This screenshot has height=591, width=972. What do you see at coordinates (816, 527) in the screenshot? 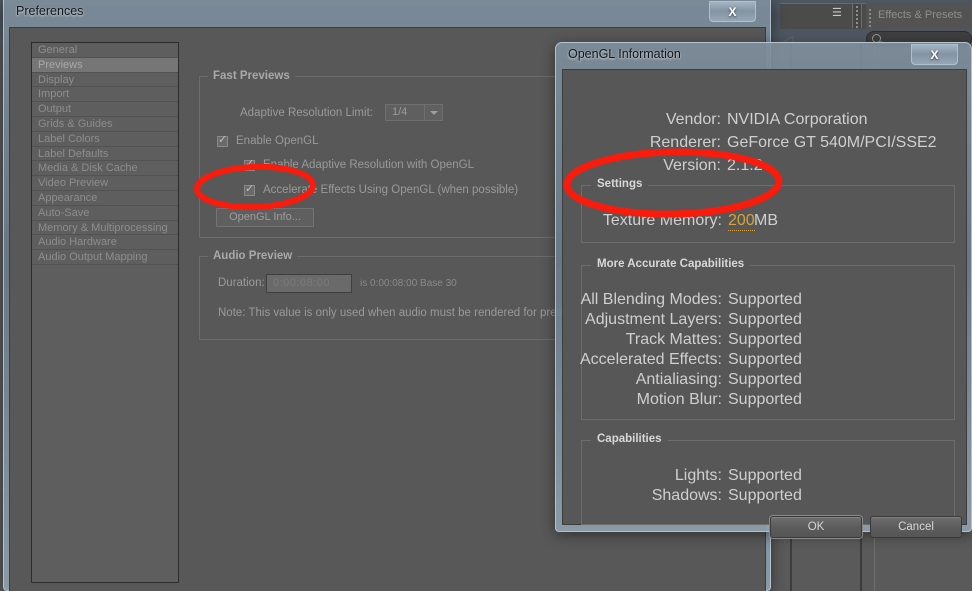
I see `ok-button: OK` at bounding box center [816, 527].